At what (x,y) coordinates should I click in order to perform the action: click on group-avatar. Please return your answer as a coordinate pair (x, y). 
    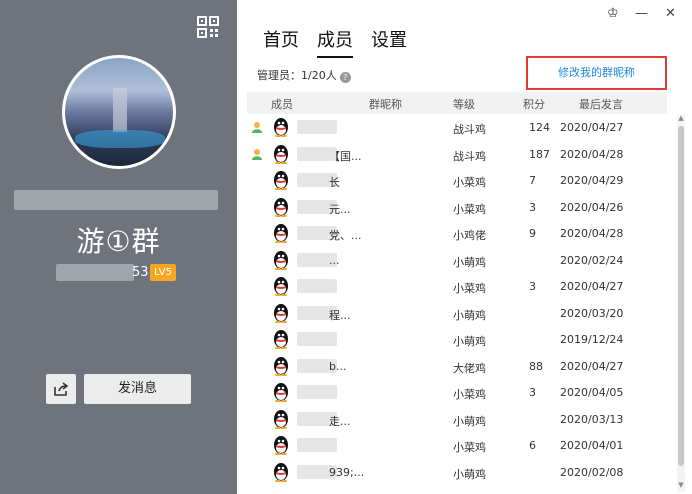
    Looking at the image, I should click on (119, 112).